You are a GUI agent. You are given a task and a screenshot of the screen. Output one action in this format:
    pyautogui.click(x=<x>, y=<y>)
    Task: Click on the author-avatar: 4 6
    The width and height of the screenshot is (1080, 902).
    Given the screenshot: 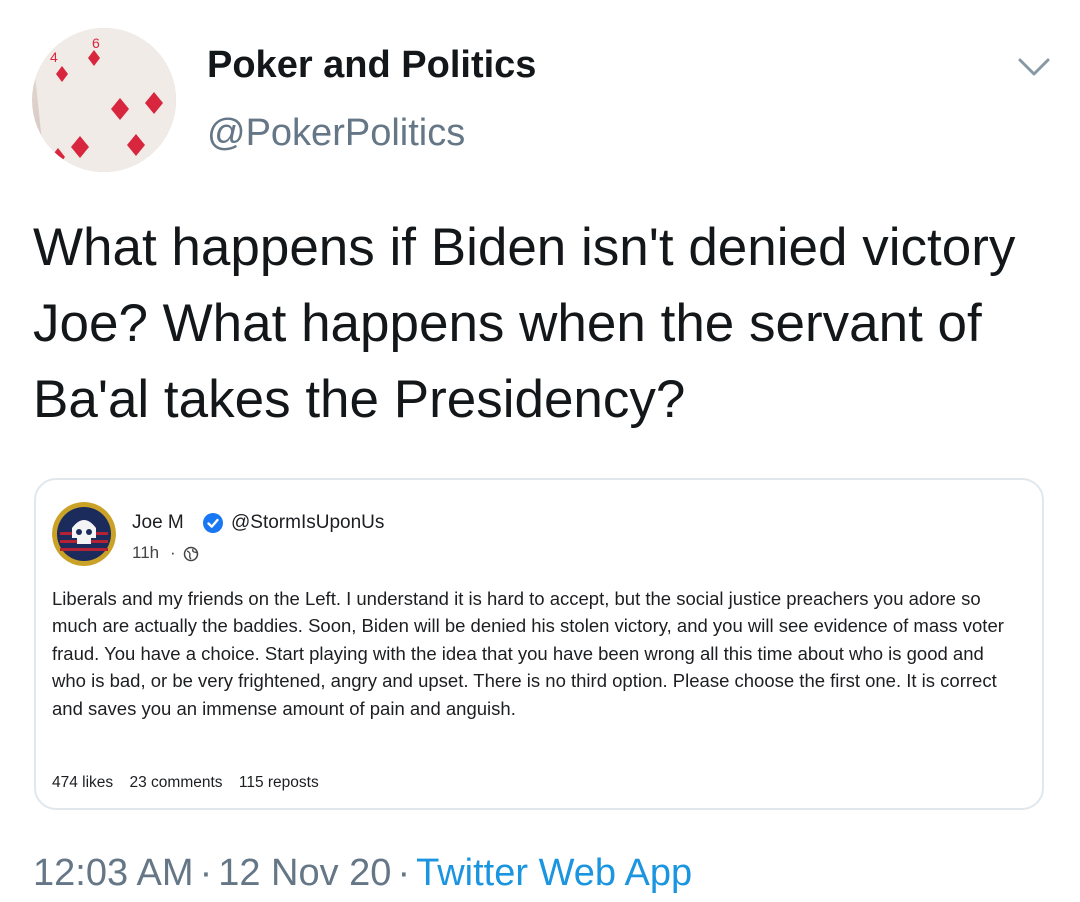 What is the action you would take?
    pyautogui.click(x=104, y=100)
    